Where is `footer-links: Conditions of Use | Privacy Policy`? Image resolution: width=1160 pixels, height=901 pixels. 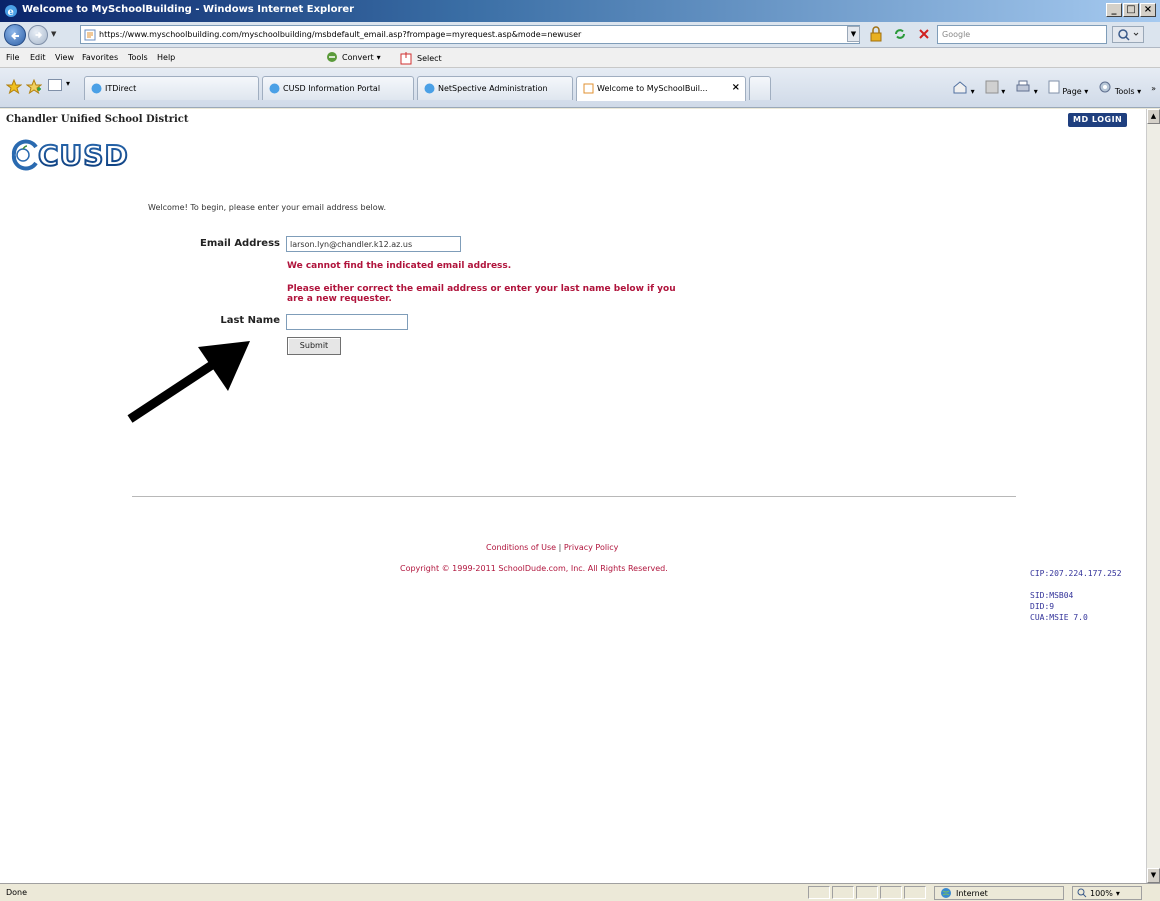
footer-links: Conditions of Use | Privacy Policy is located at coordinates (552, 547).